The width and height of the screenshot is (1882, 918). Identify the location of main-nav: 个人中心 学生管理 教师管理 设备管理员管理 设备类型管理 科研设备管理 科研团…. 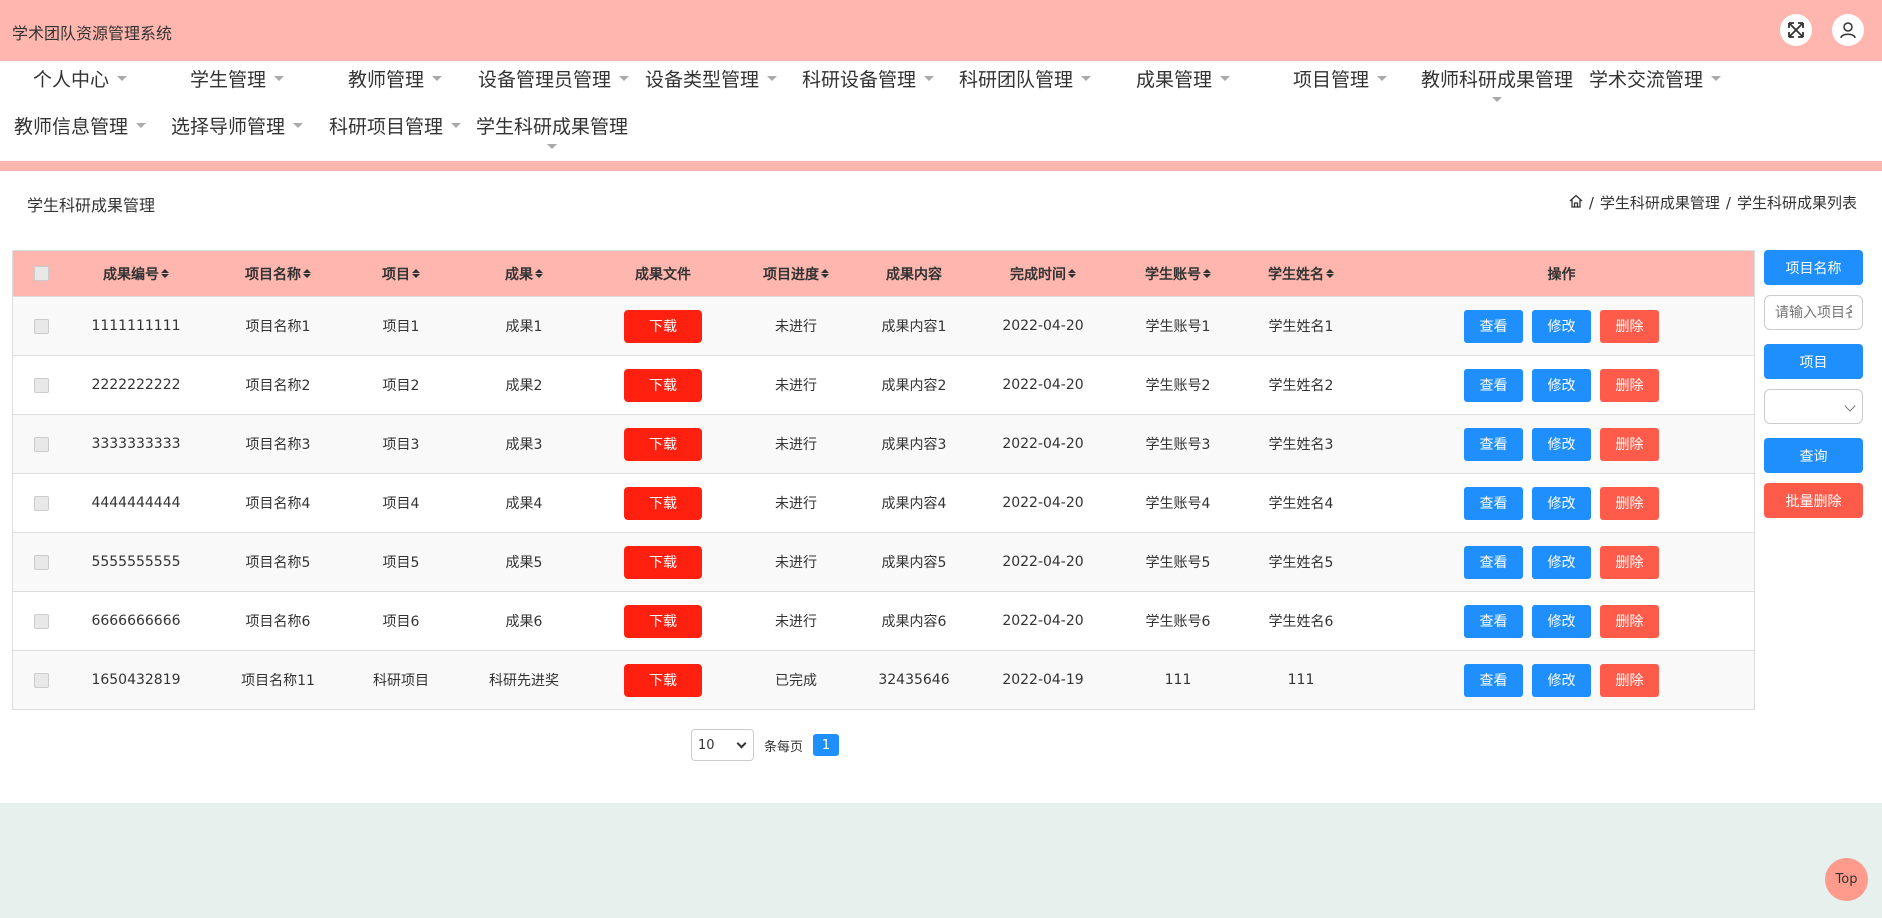
(941, 111).